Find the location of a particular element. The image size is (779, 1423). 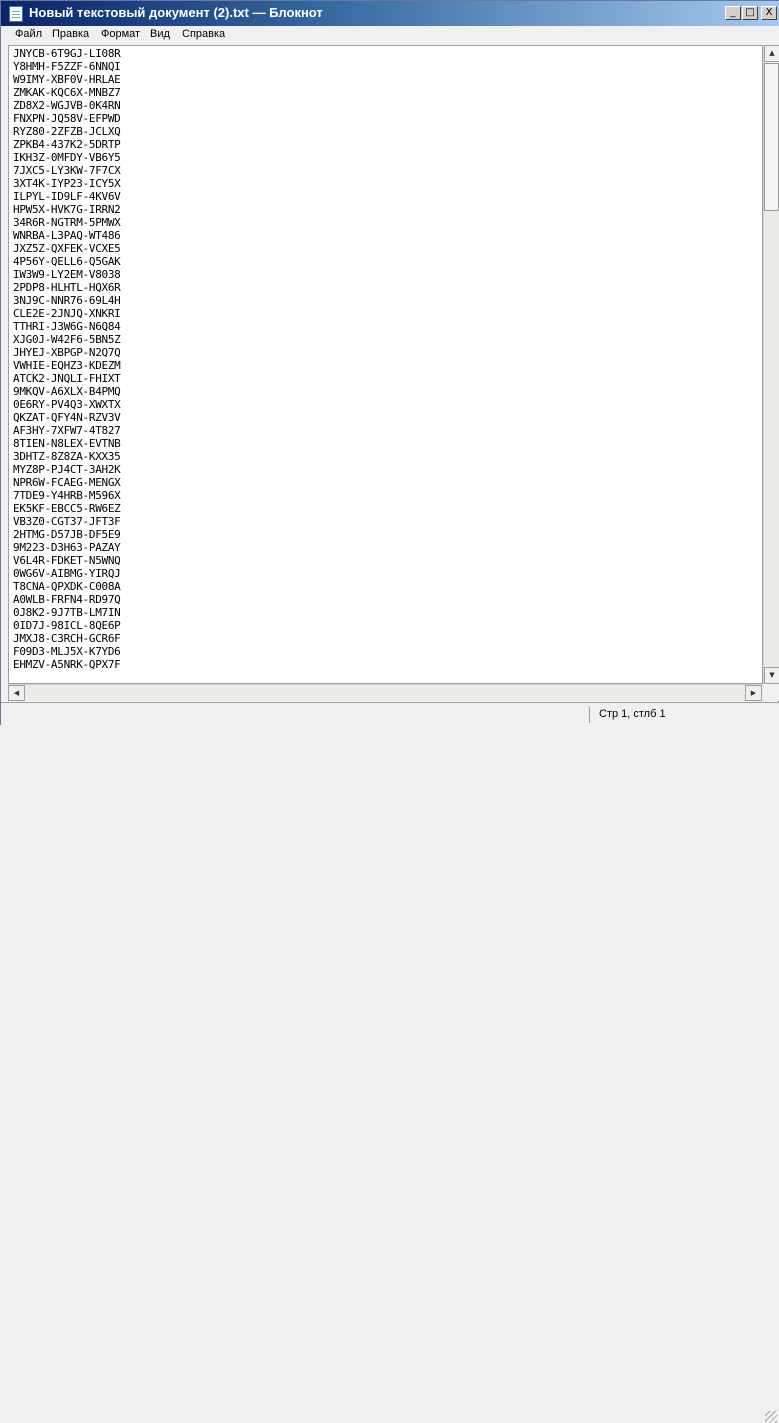

text-line: 0E6RY-PV4Q3-XWXTX is located at coordinates (67, 404).